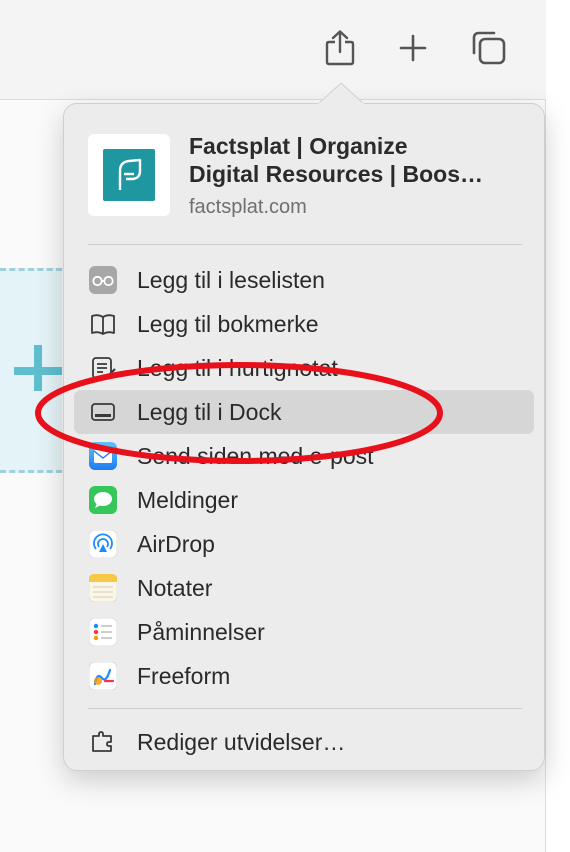  I want to click on menu-item-bookmark: Legg til bokmerke, so click(304, 324).